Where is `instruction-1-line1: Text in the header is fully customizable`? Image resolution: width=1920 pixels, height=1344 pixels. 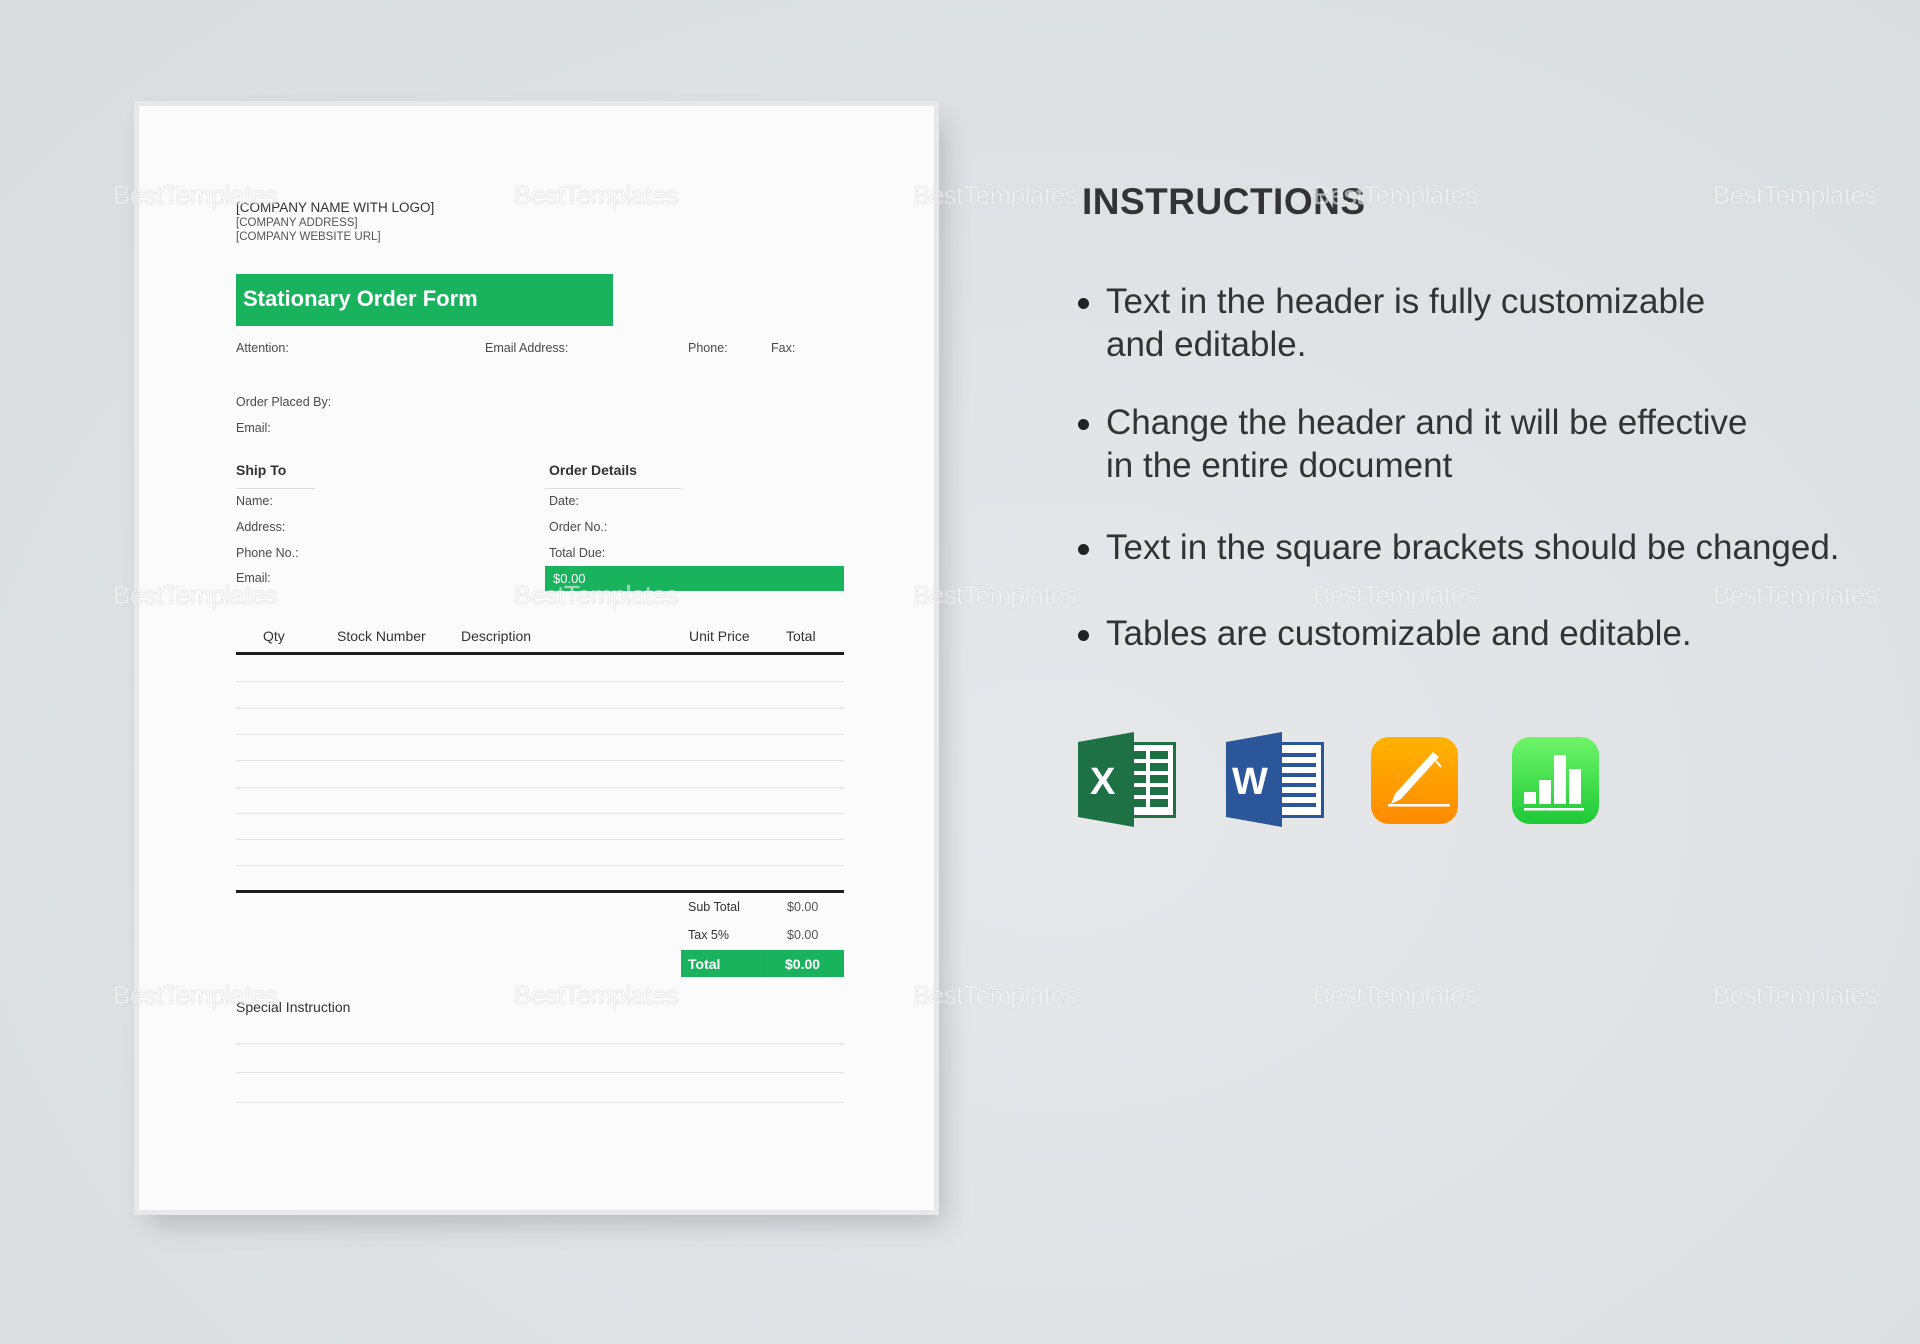
instruction-1-line1: Text in the header is fully customizable is located at coordinates (1406, 301).